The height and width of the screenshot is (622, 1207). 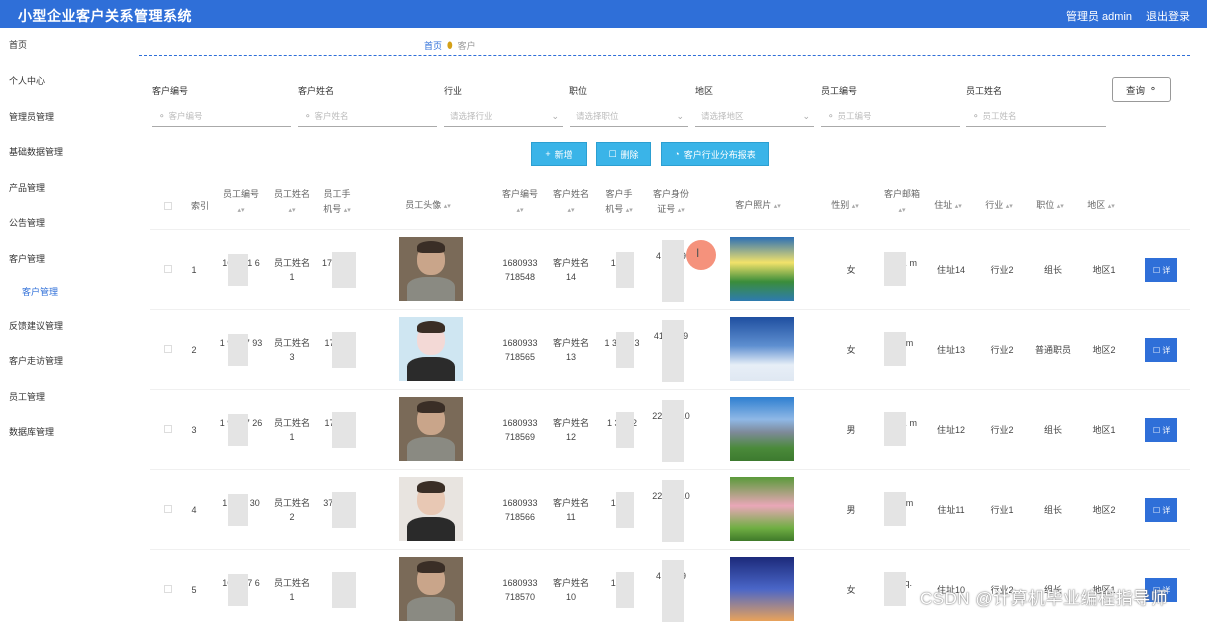 What do you see at coordinates (194, 590) in the screenshot?
I see `cell-index: 5` at bounding box center [194, 590].